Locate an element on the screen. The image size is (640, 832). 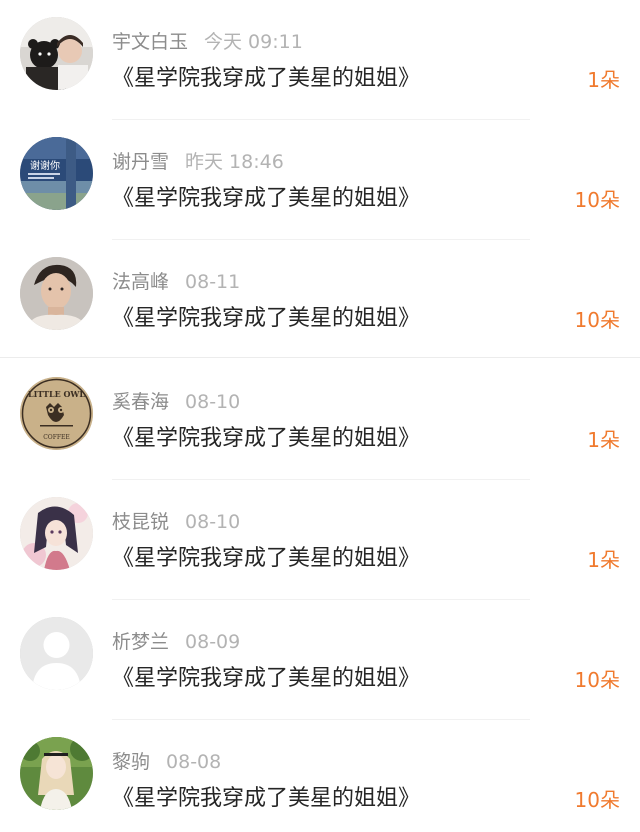
timestamp: 今天 09:11 is located at coordinates (253, 42).